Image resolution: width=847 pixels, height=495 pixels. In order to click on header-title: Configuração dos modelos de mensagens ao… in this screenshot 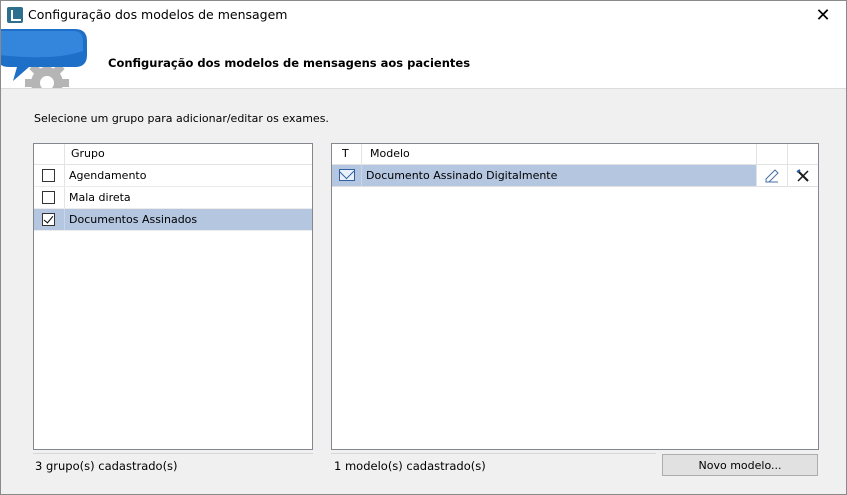, I will do `click(289, 63)`.